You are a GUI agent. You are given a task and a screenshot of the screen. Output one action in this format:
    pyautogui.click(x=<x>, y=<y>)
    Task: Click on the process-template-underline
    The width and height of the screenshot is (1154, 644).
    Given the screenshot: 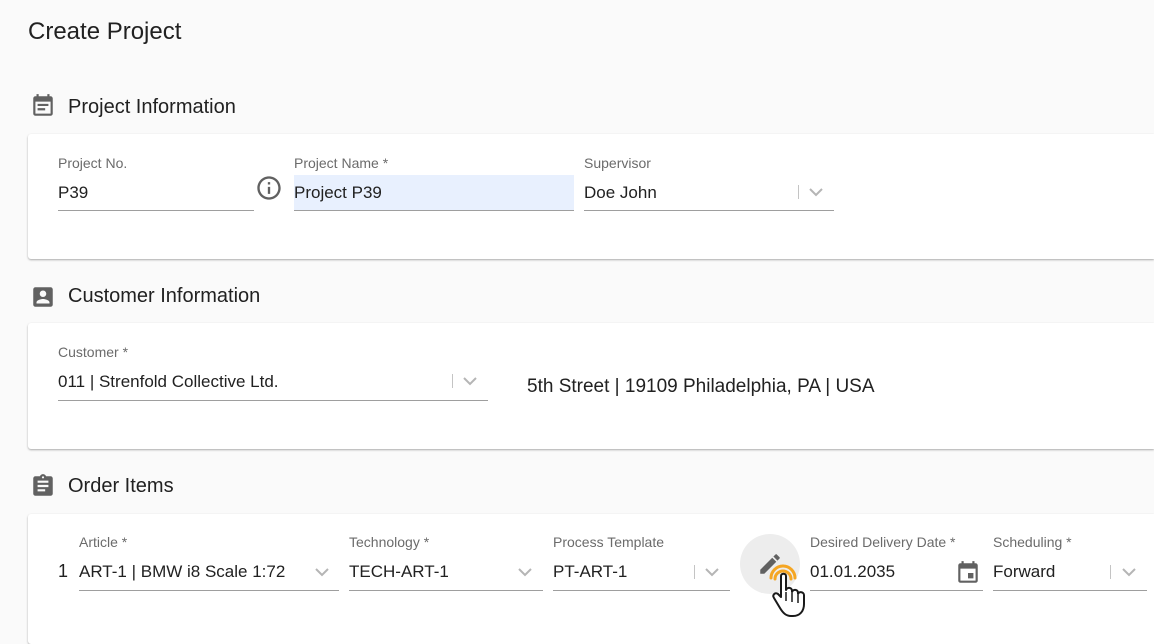 What is the action you would take?
    pyautogui.click(x=641, y=590)
    